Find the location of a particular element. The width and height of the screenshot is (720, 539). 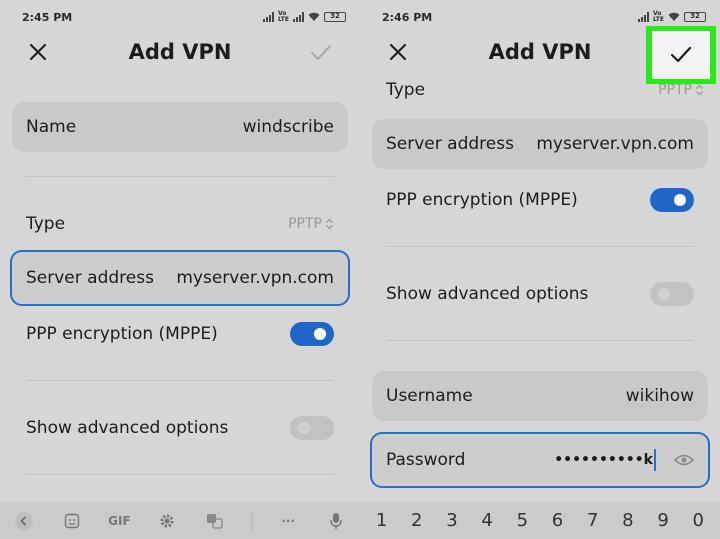

key-6: 6 is located at coordinates (557, 520).